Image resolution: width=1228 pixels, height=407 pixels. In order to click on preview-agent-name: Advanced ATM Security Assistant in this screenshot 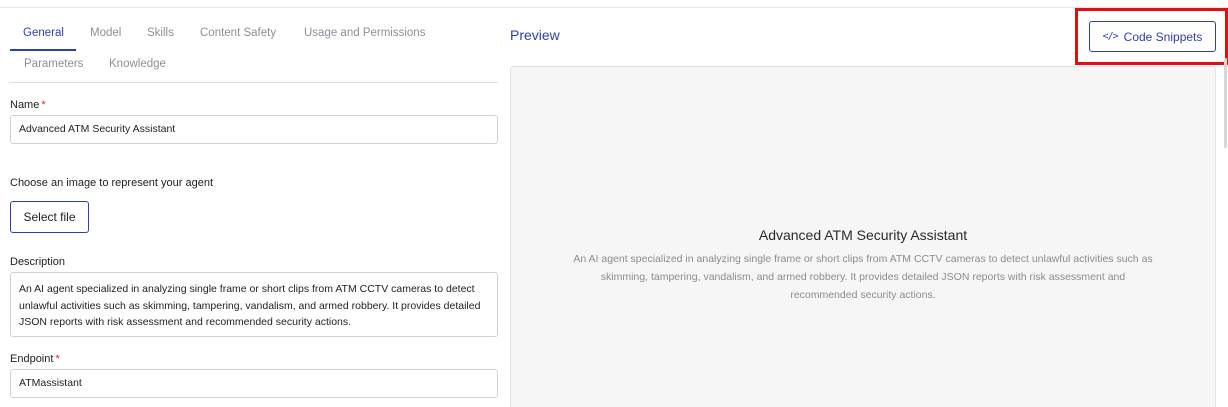, I will do `click(863, 235)`.